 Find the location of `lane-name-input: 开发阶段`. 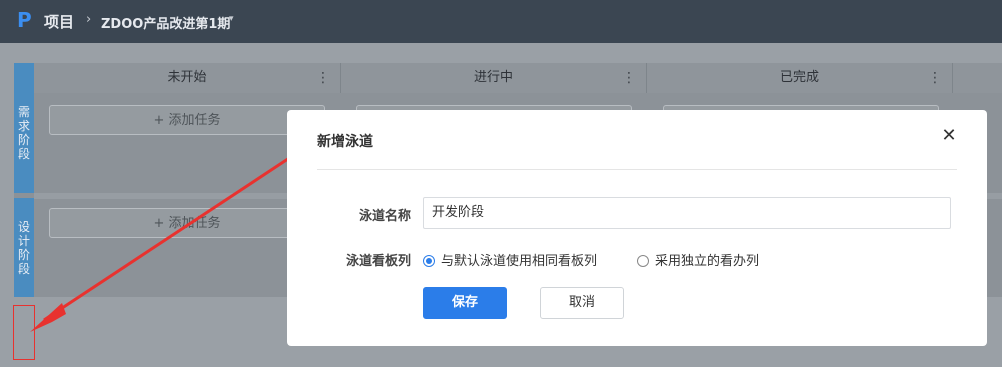

lane-name-input: 开发阶段 is located at coordinates (687, 213).